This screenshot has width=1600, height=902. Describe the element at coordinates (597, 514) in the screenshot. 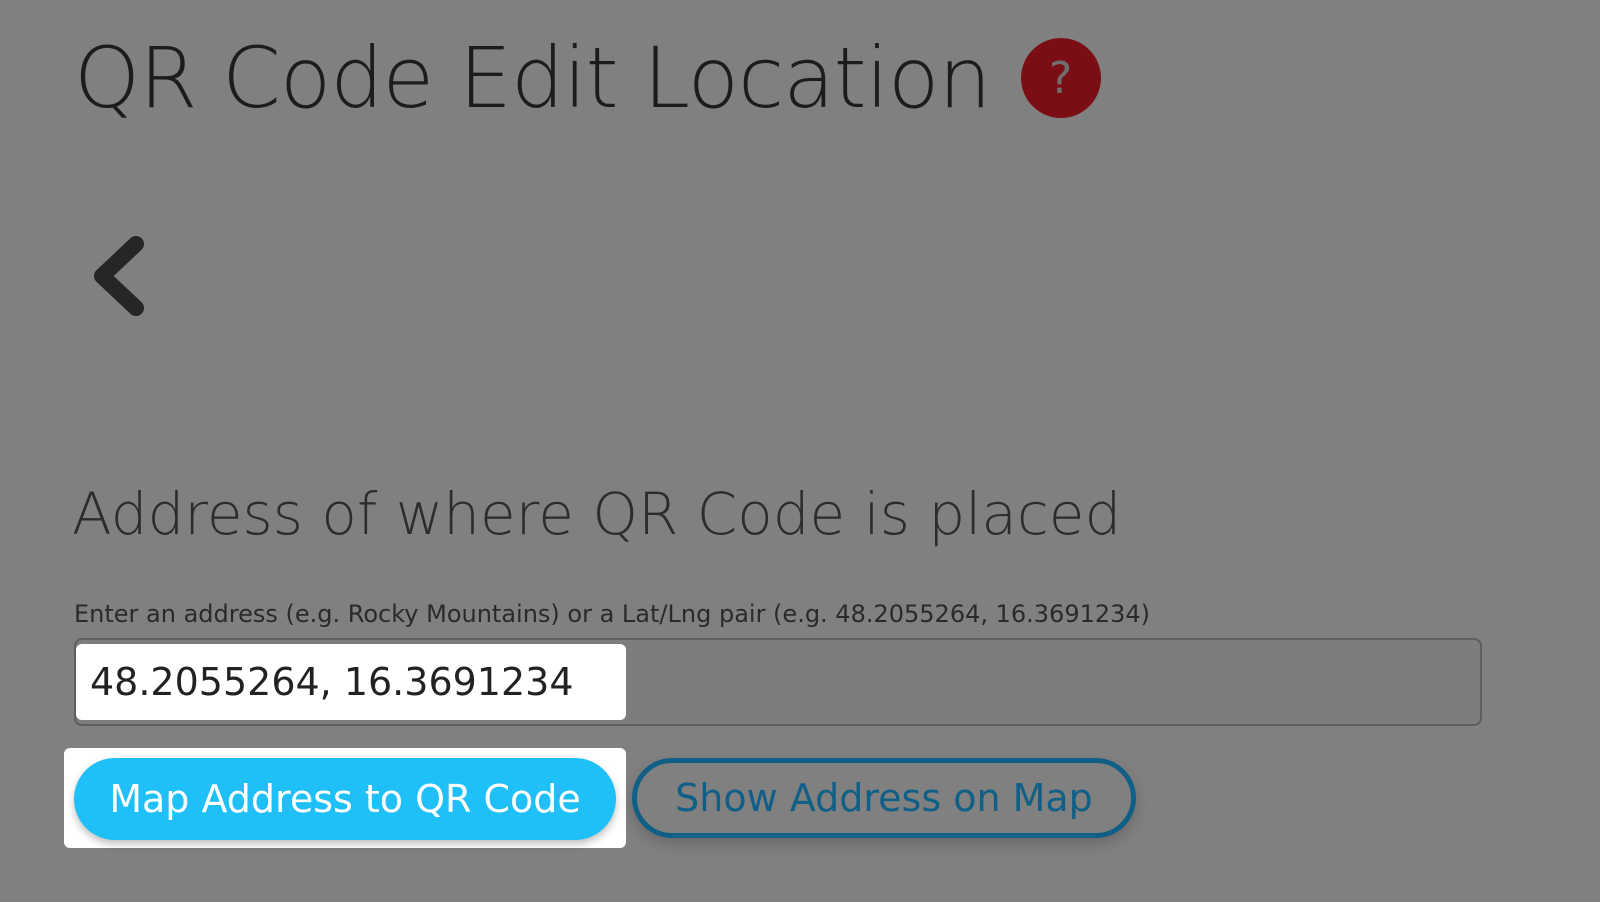

I see `address-section-heading: Address of where QR Code is placed` at that location.